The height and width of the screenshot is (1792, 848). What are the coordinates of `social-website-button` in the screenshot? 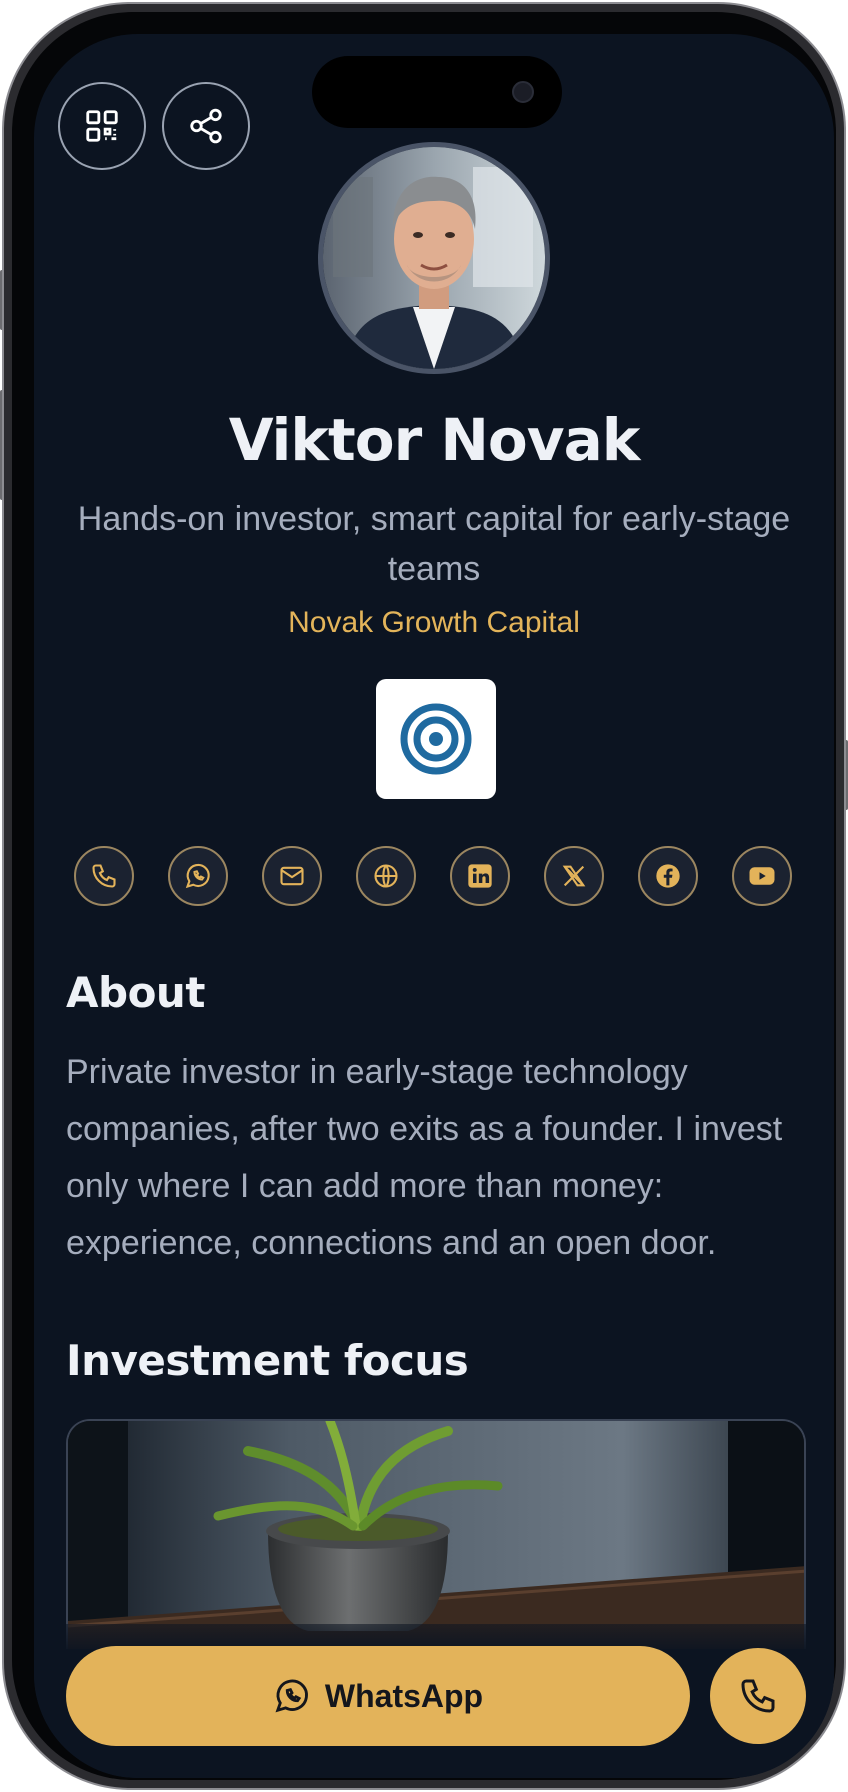 It's located at (386, 876).